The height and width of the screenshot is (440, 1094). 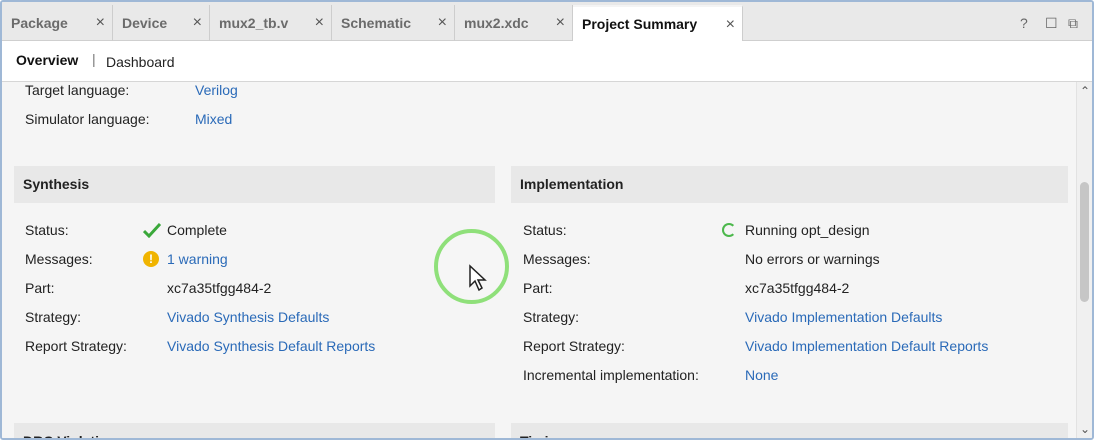 I want to click on target-language-link: Verilog, so click(x=216, y=90).